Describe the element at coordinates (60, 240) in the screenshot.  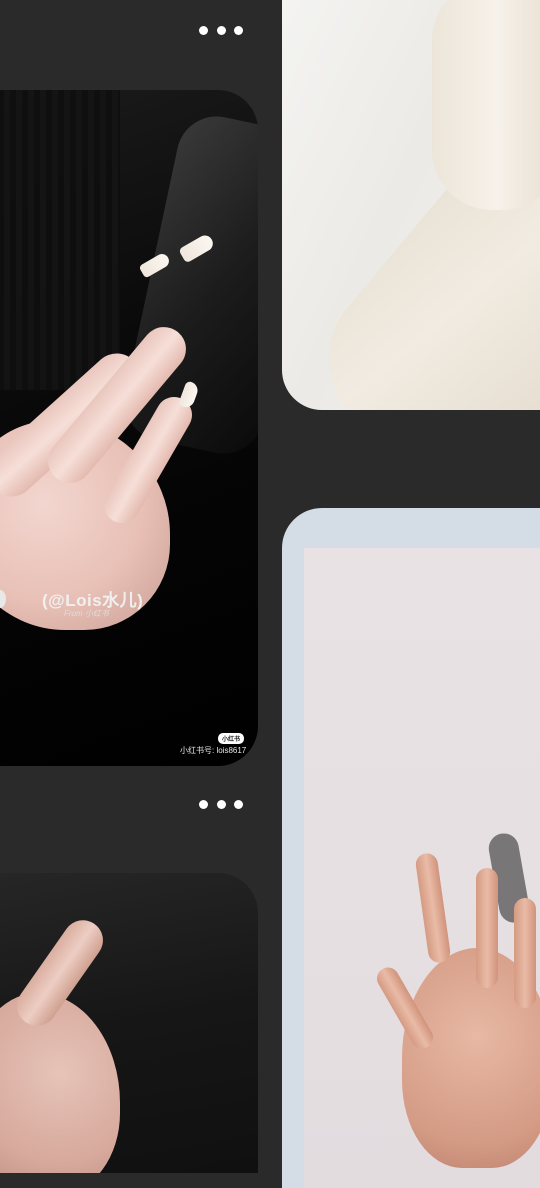
I see `fabric-texture` at that location.